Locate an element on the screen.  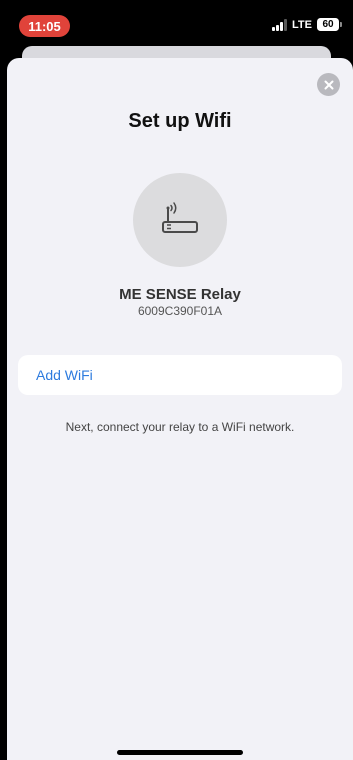
battery-icon: 60 is located at coordinates (329, 24).